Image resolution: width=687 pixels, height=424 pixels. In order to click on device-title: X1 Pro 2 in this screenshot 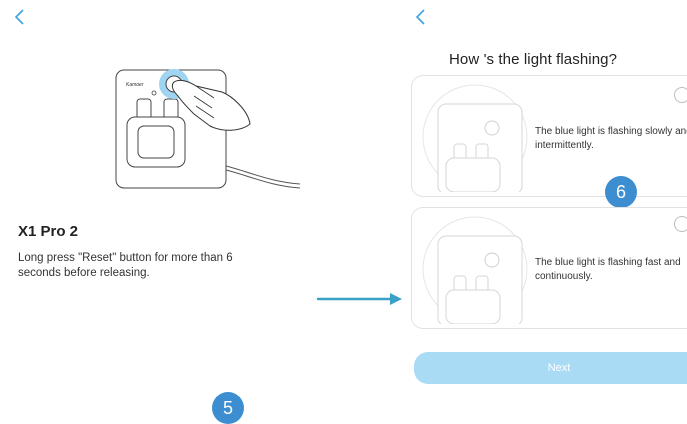, I will do `click(48, 231)`.